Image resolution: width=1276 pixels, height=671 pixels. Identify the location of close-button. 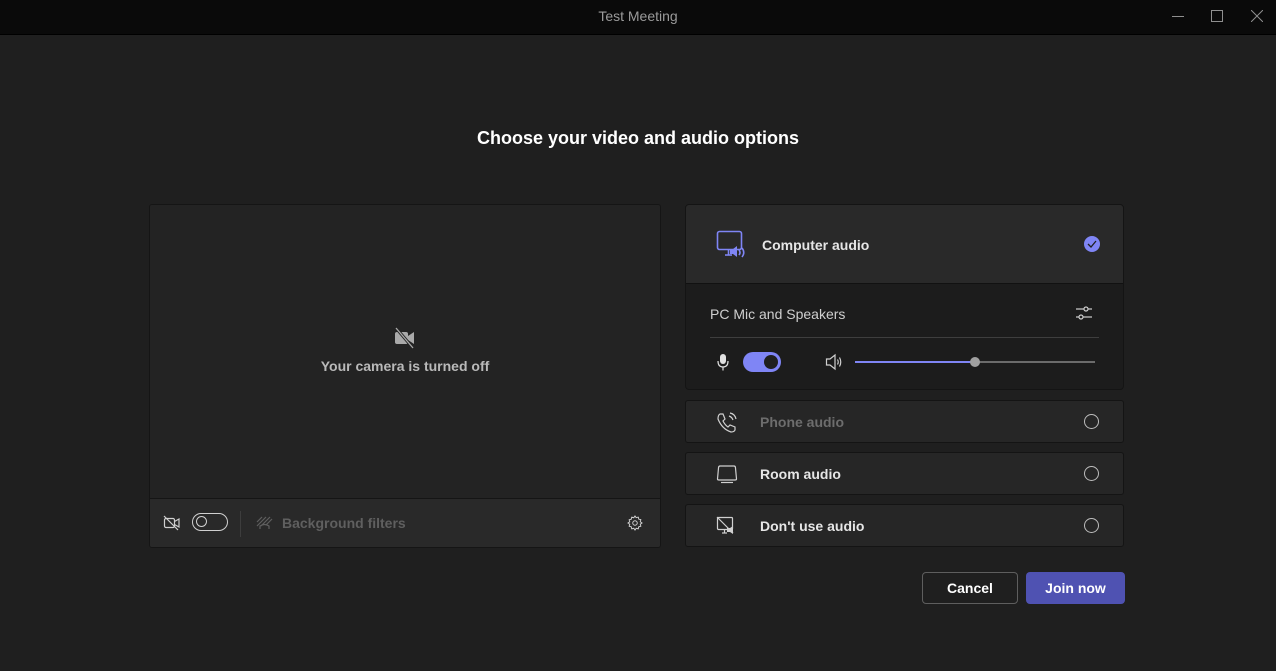
(1256, 16).